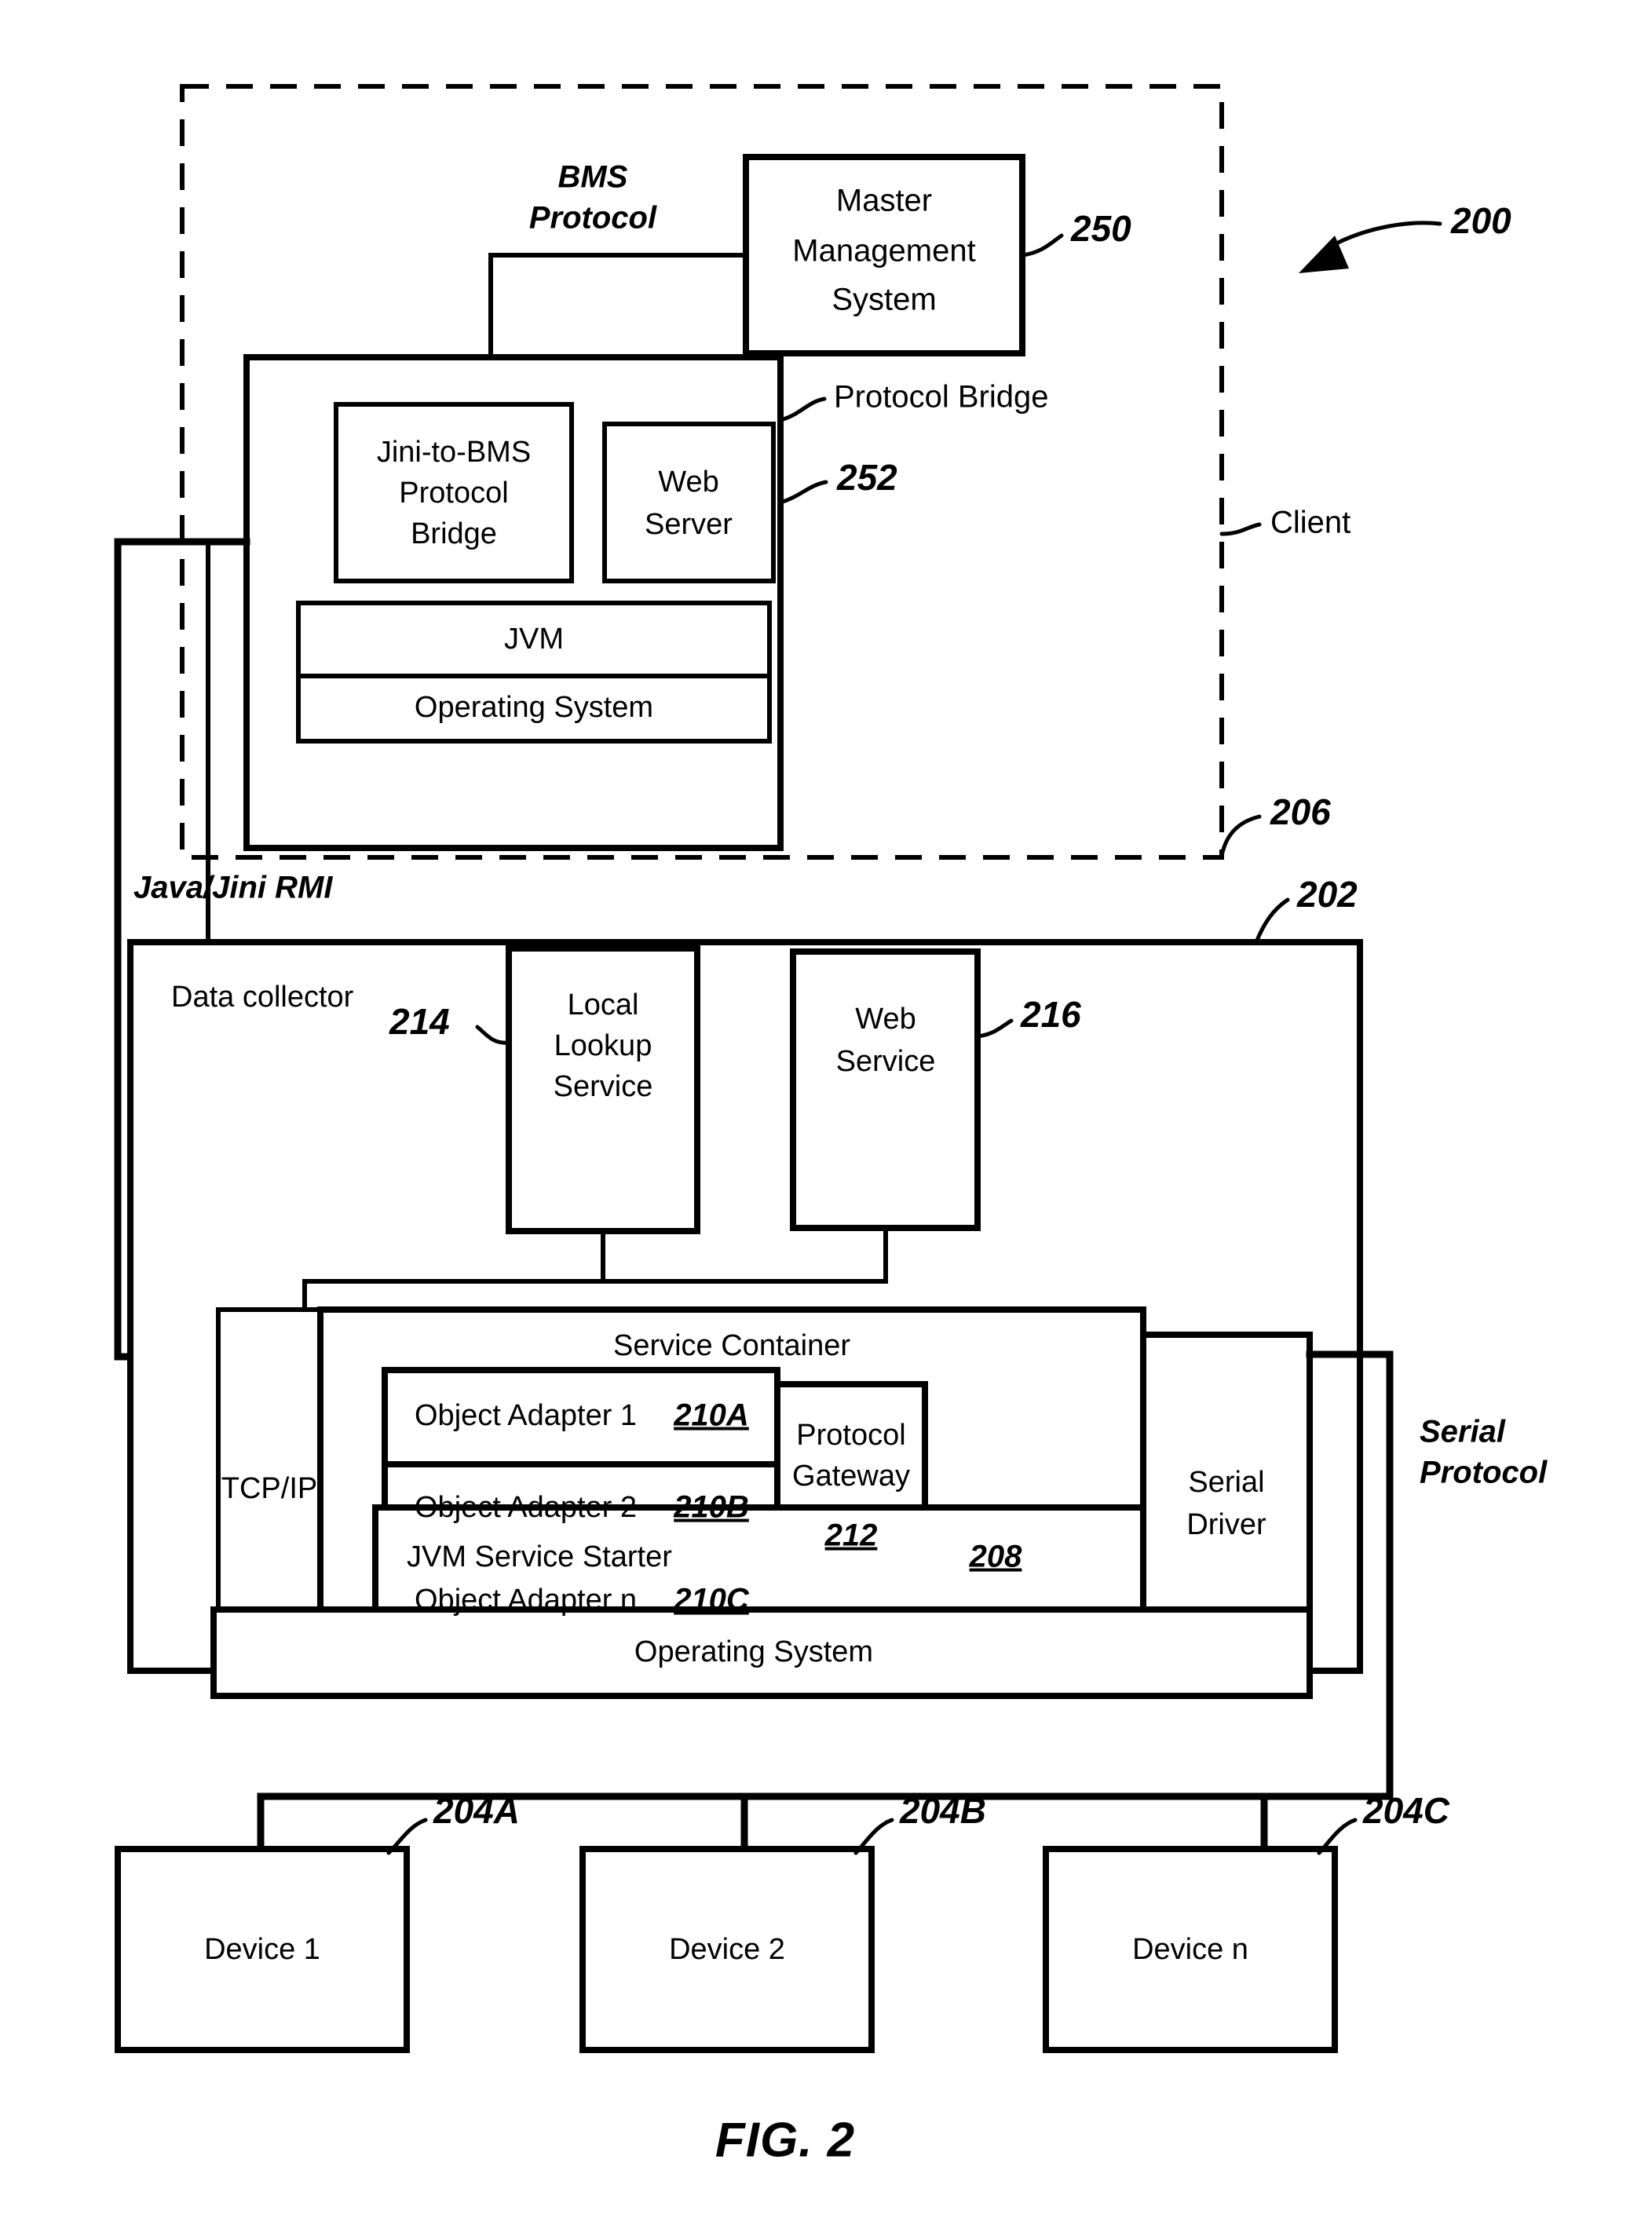  What do you see at coordinates (526, 1507) in the screenshot?
I see `object-adapter-2-label: Object Adapter 2` at bounding box center [526, 1507].